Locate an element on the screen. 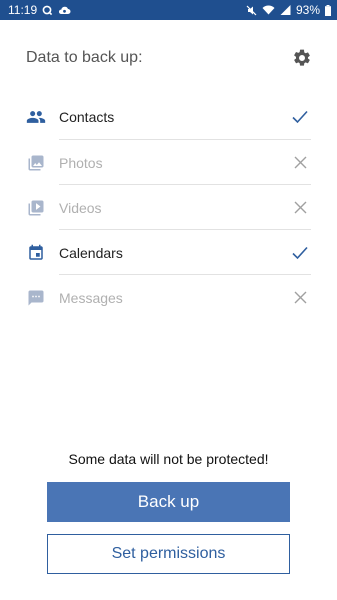 The height and width of the screenshot is (600, 337). backup-header: Data to back up: is located at coordinates (170, 58).